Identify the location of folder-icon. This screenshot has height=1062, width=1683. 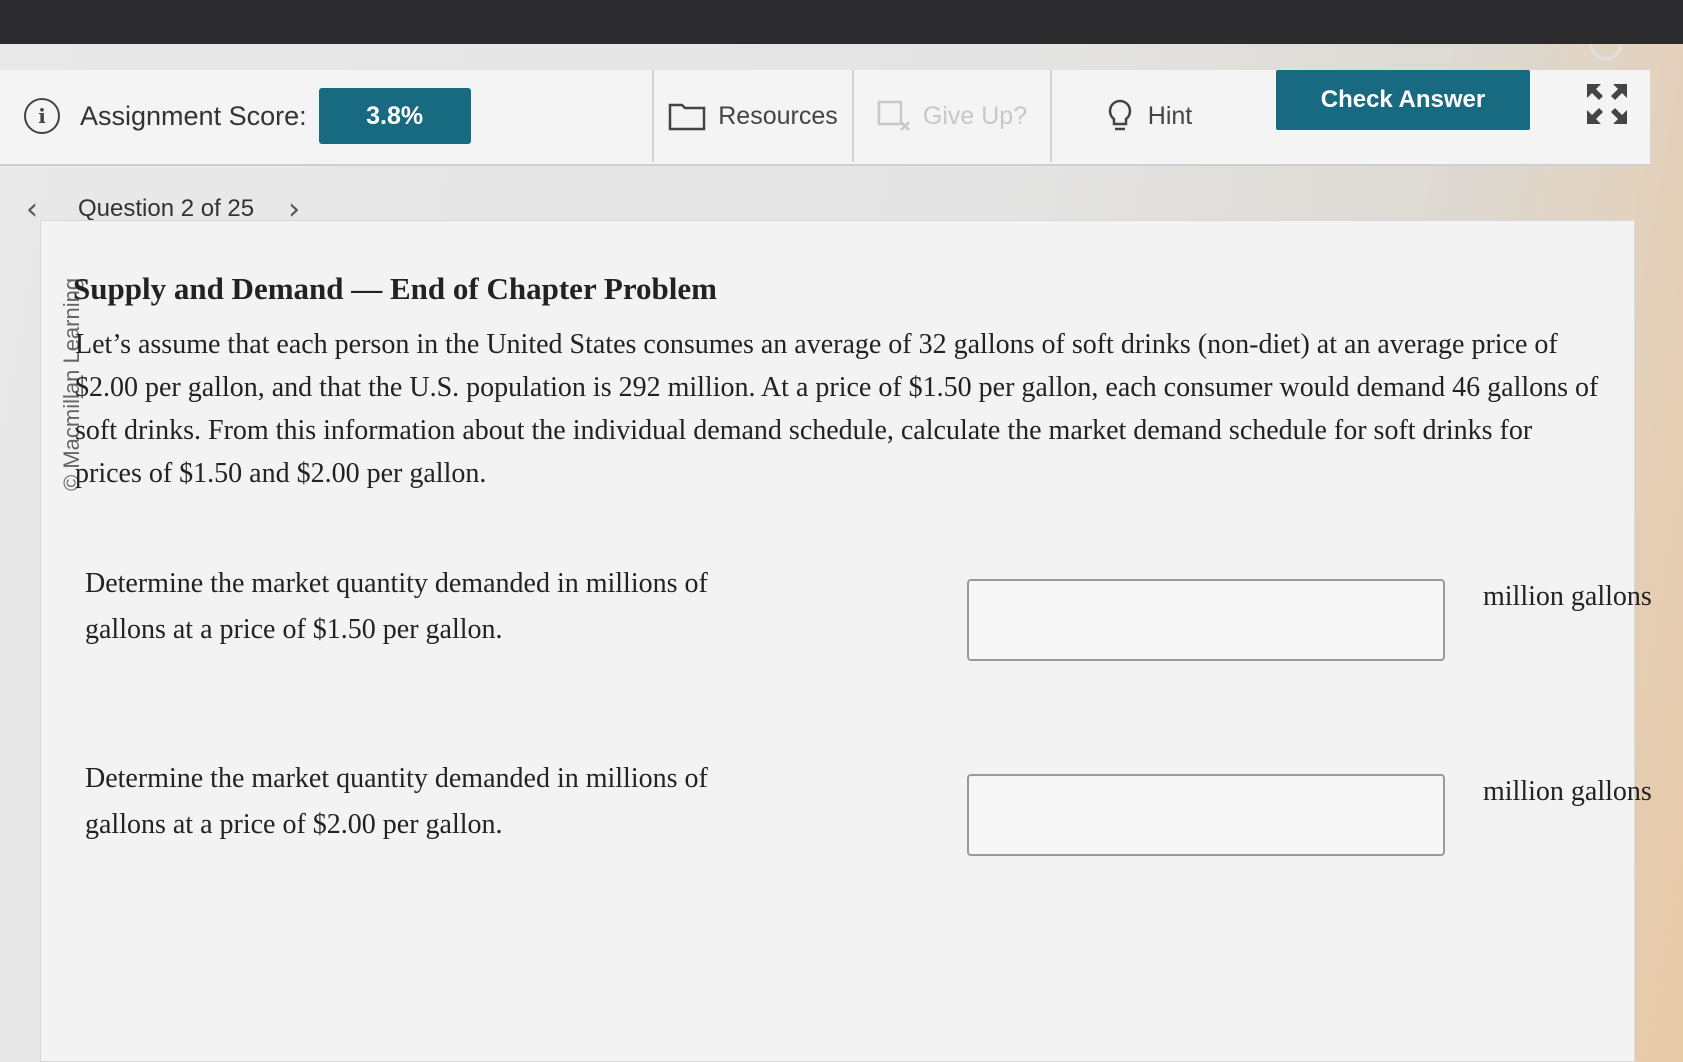
(687, 116).